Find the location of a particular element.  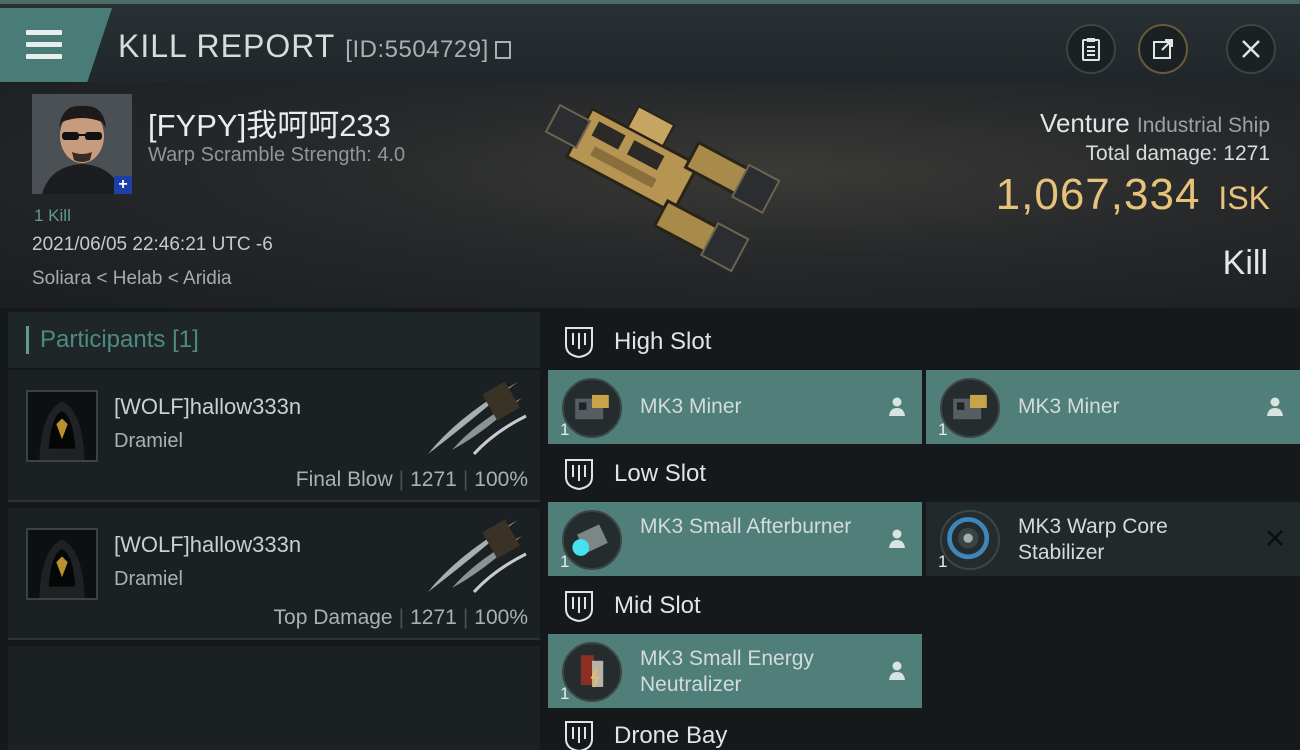

title-text: KILL REPORT is located at coordinates (227, 46).